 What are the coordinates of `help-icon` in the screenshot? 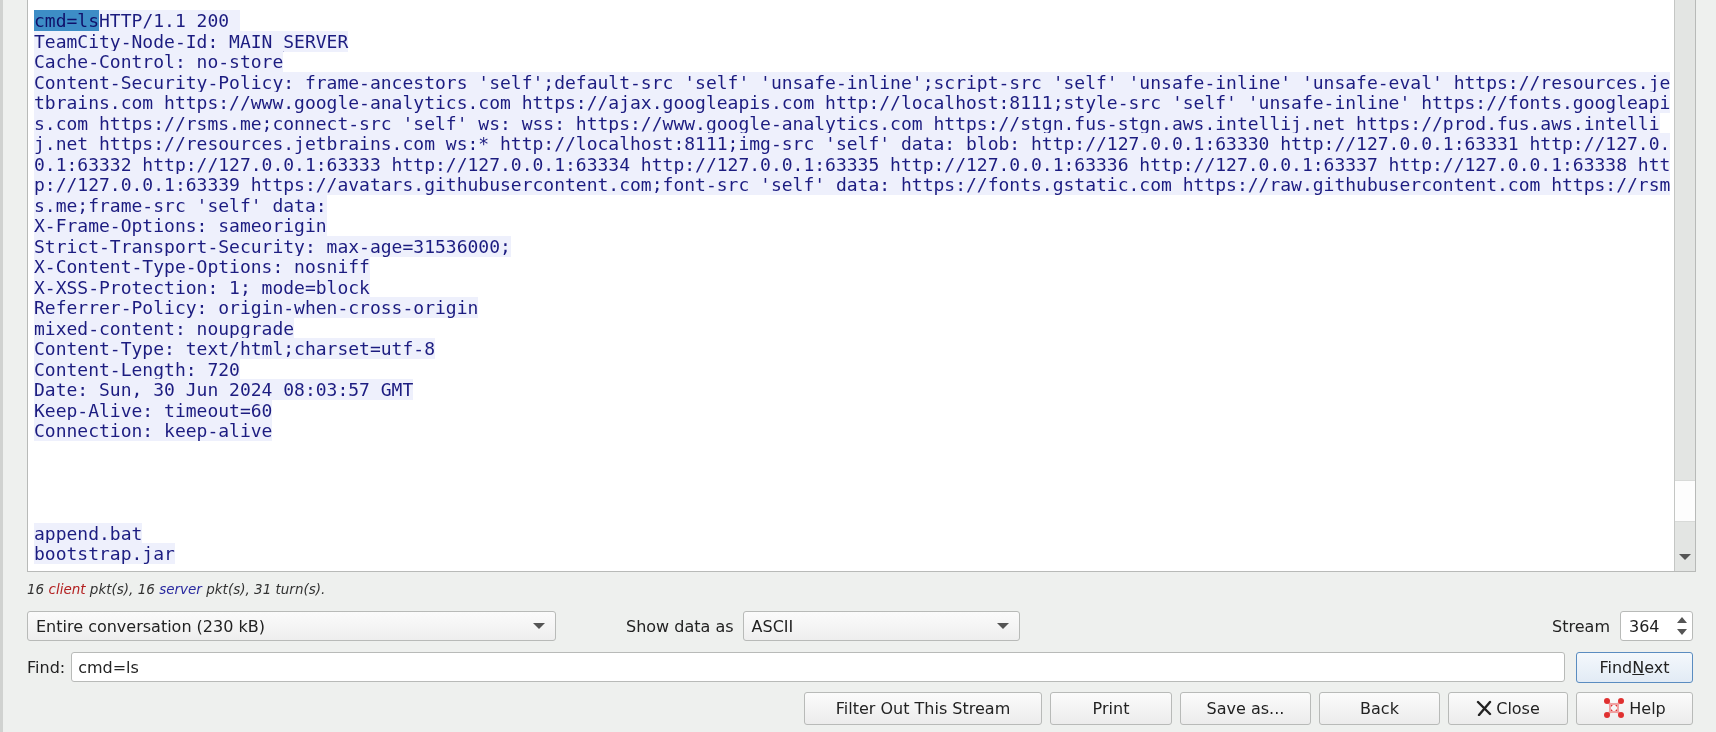 It's located at (1614, 708).